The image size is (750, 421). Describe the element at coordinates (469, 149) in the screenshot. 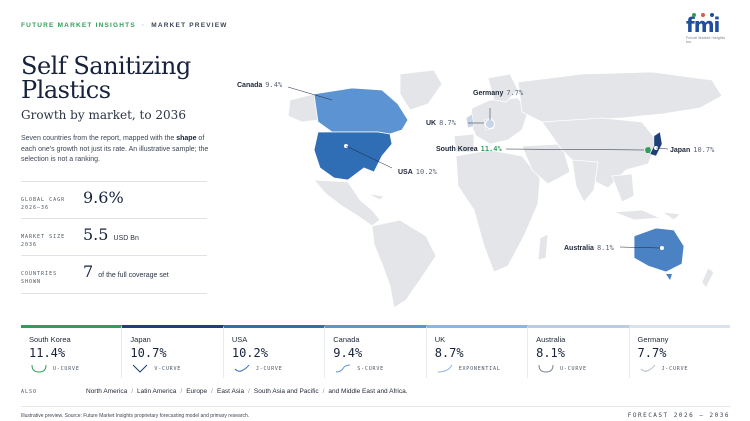

I see `map-label-south-korea: South Korea 11.4%` at that location.